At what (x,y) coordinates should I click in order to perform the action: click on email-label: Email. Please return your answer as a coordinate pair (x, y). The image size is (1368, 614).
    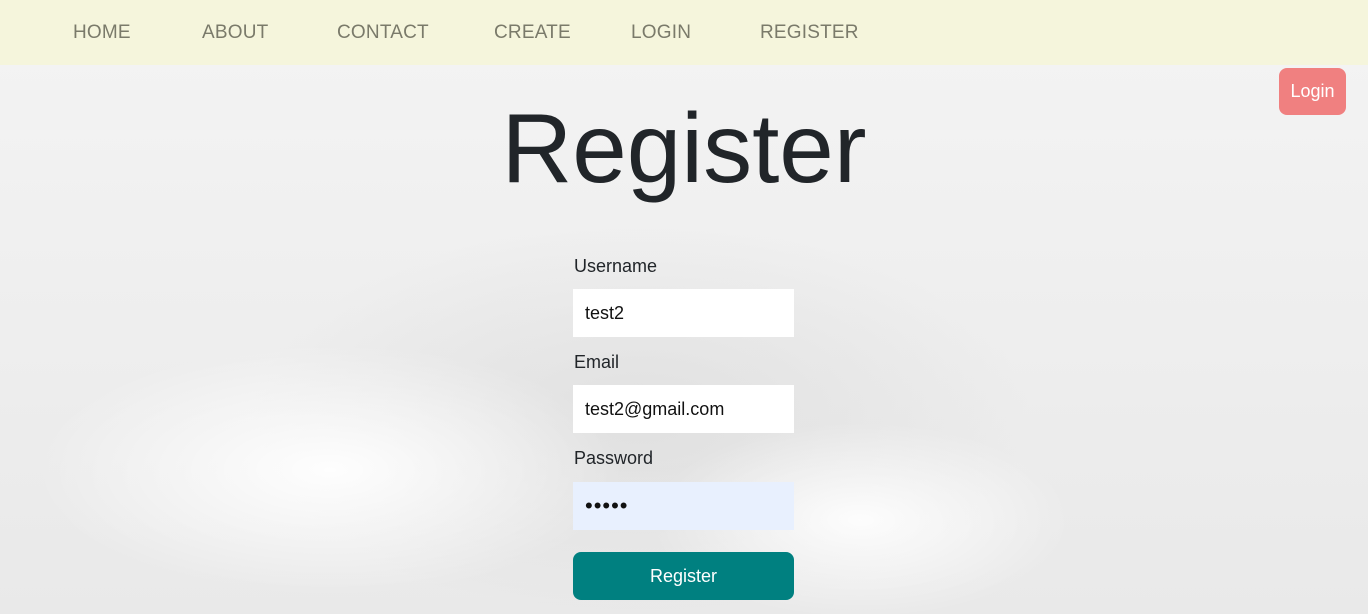
    Looking at the image, I should click on (597, 362).